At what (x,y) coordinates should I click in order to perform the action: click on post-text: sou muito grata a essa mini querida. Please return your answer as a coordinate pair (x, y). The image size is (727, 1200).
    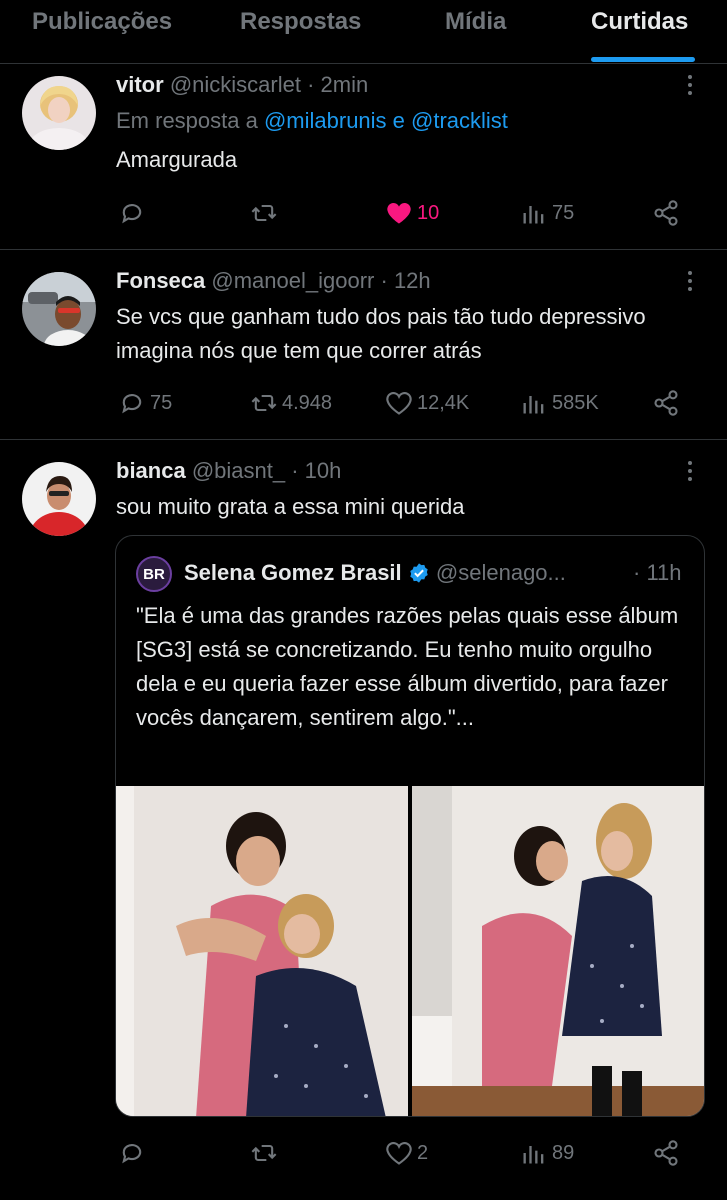
    Looking at the image, I should click on (290, 506).